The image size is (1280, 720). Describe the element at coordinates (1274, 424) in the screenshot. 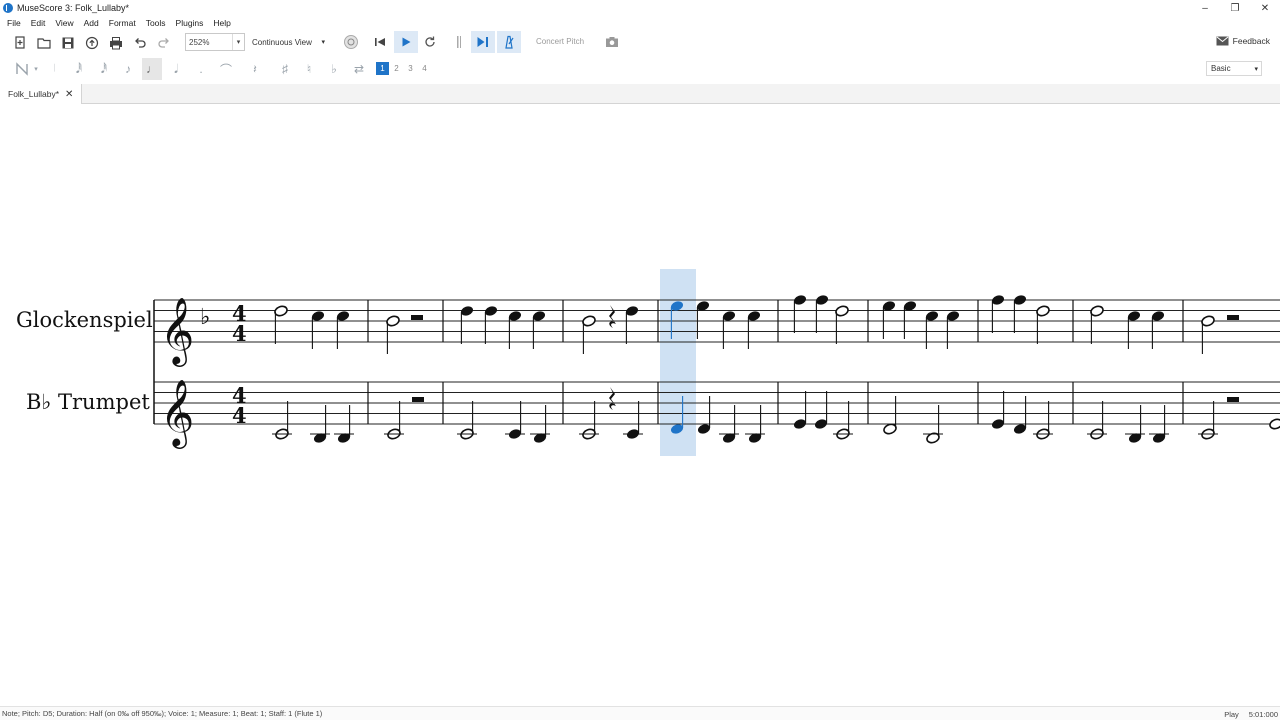

I see `note-head` at that location.